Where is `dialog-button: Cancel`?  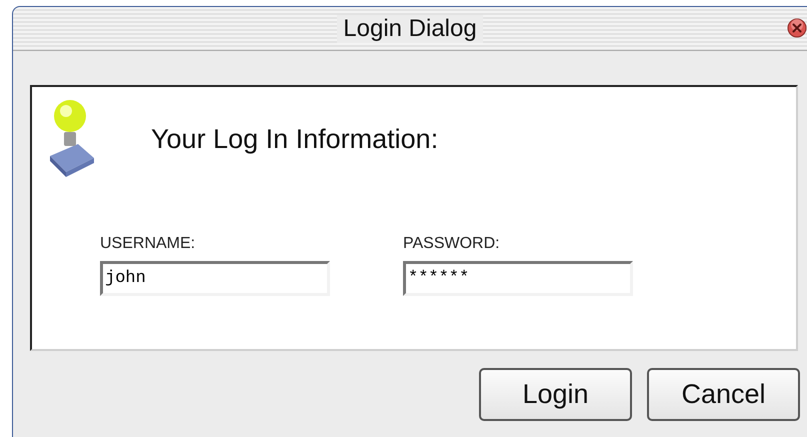 dialog-button: Cancel is located at coordinates (723, 394).